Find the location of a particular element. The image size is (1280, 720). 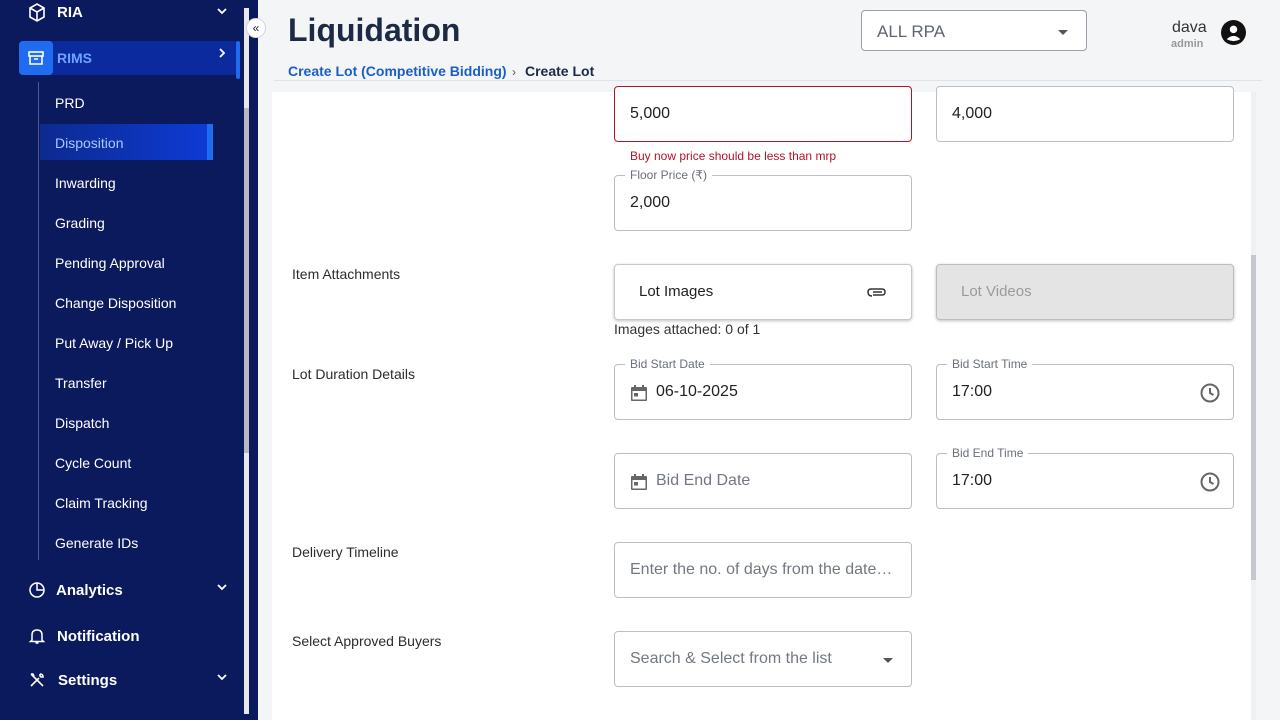

sidebar-item-ria: RIA is located at coordinates (55, 12).